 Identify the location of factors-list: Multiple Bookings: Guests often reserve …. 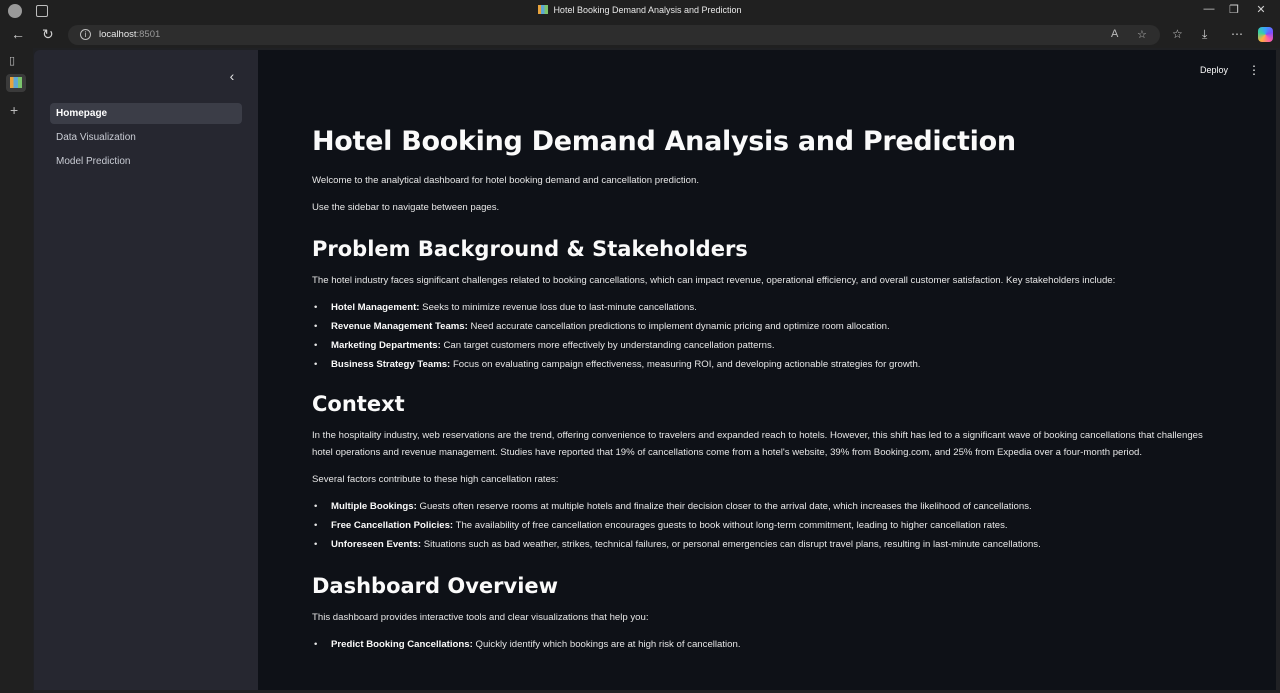
(762, 525).